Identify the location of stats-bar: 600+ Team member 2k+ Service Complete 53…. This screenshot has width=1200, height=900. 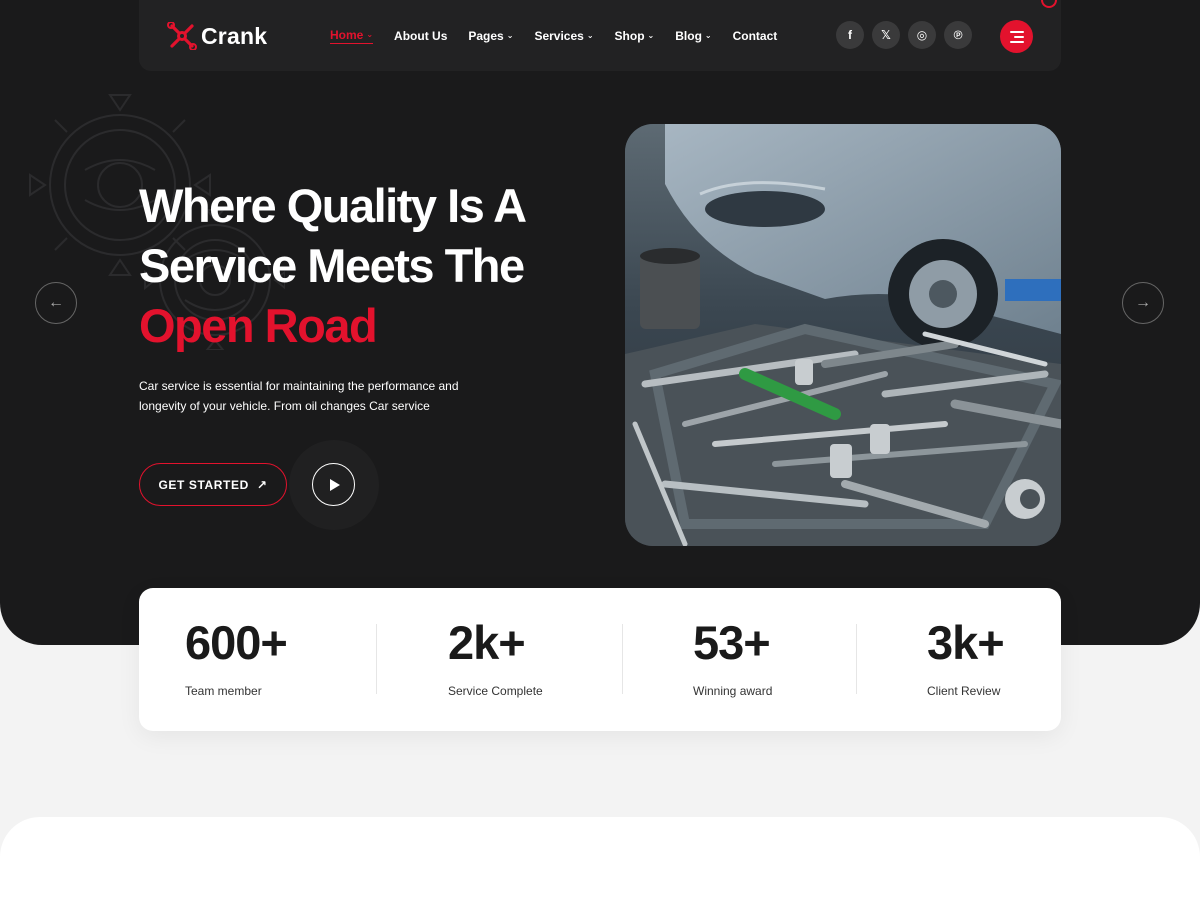
(600, 659).